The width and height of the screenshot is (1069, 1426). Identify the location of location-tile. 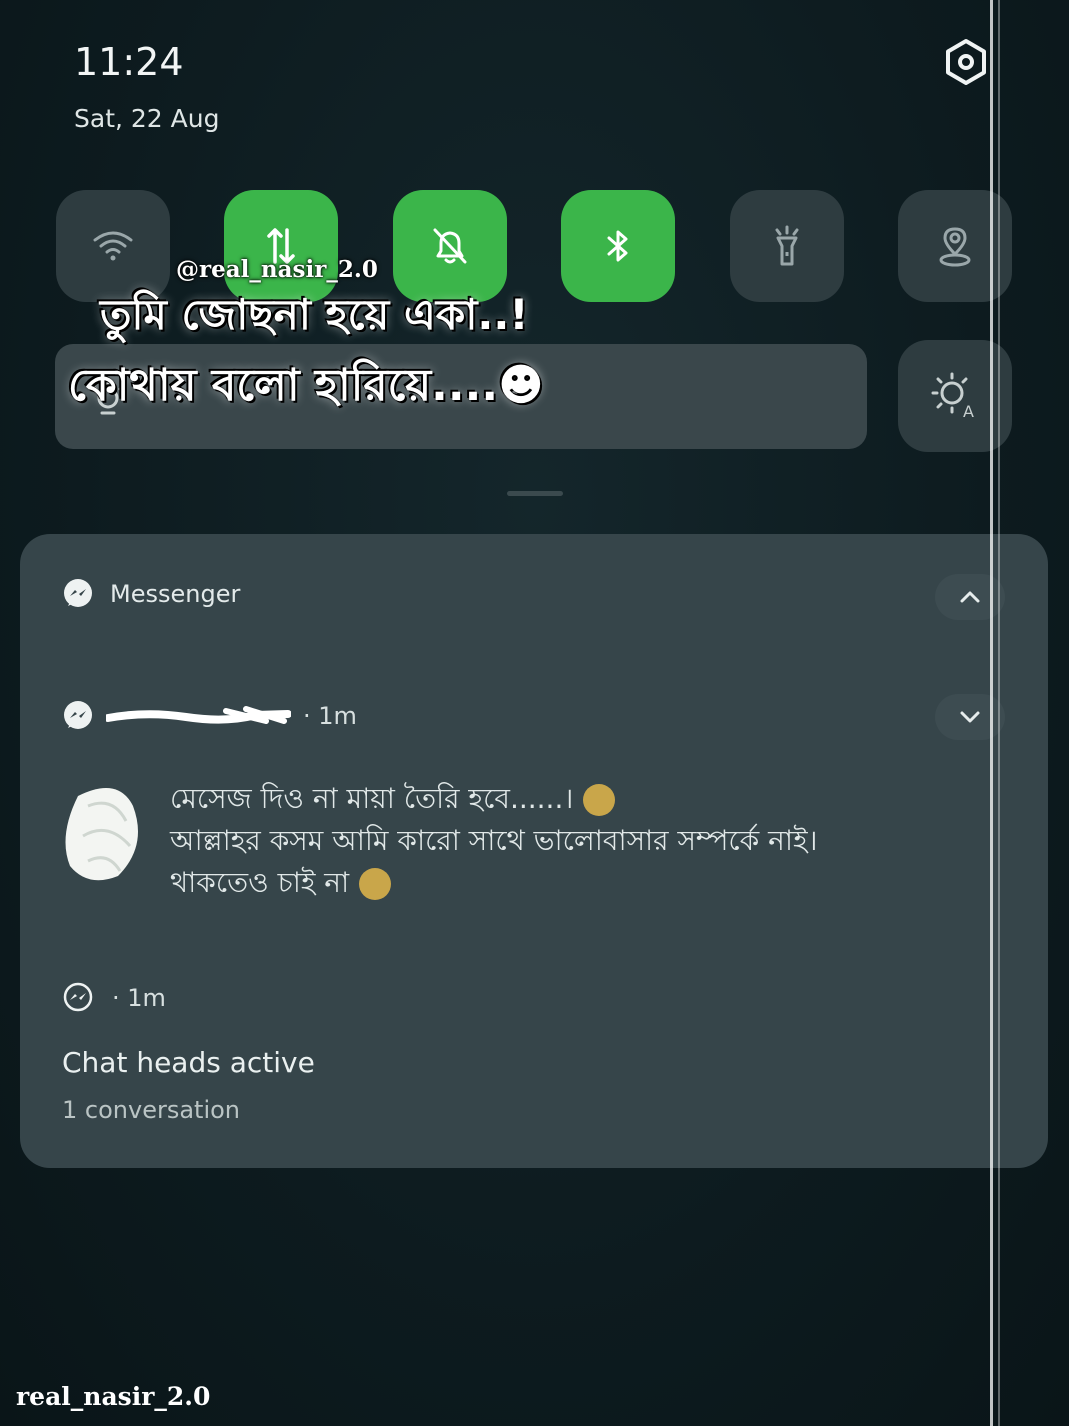
(955, 246).